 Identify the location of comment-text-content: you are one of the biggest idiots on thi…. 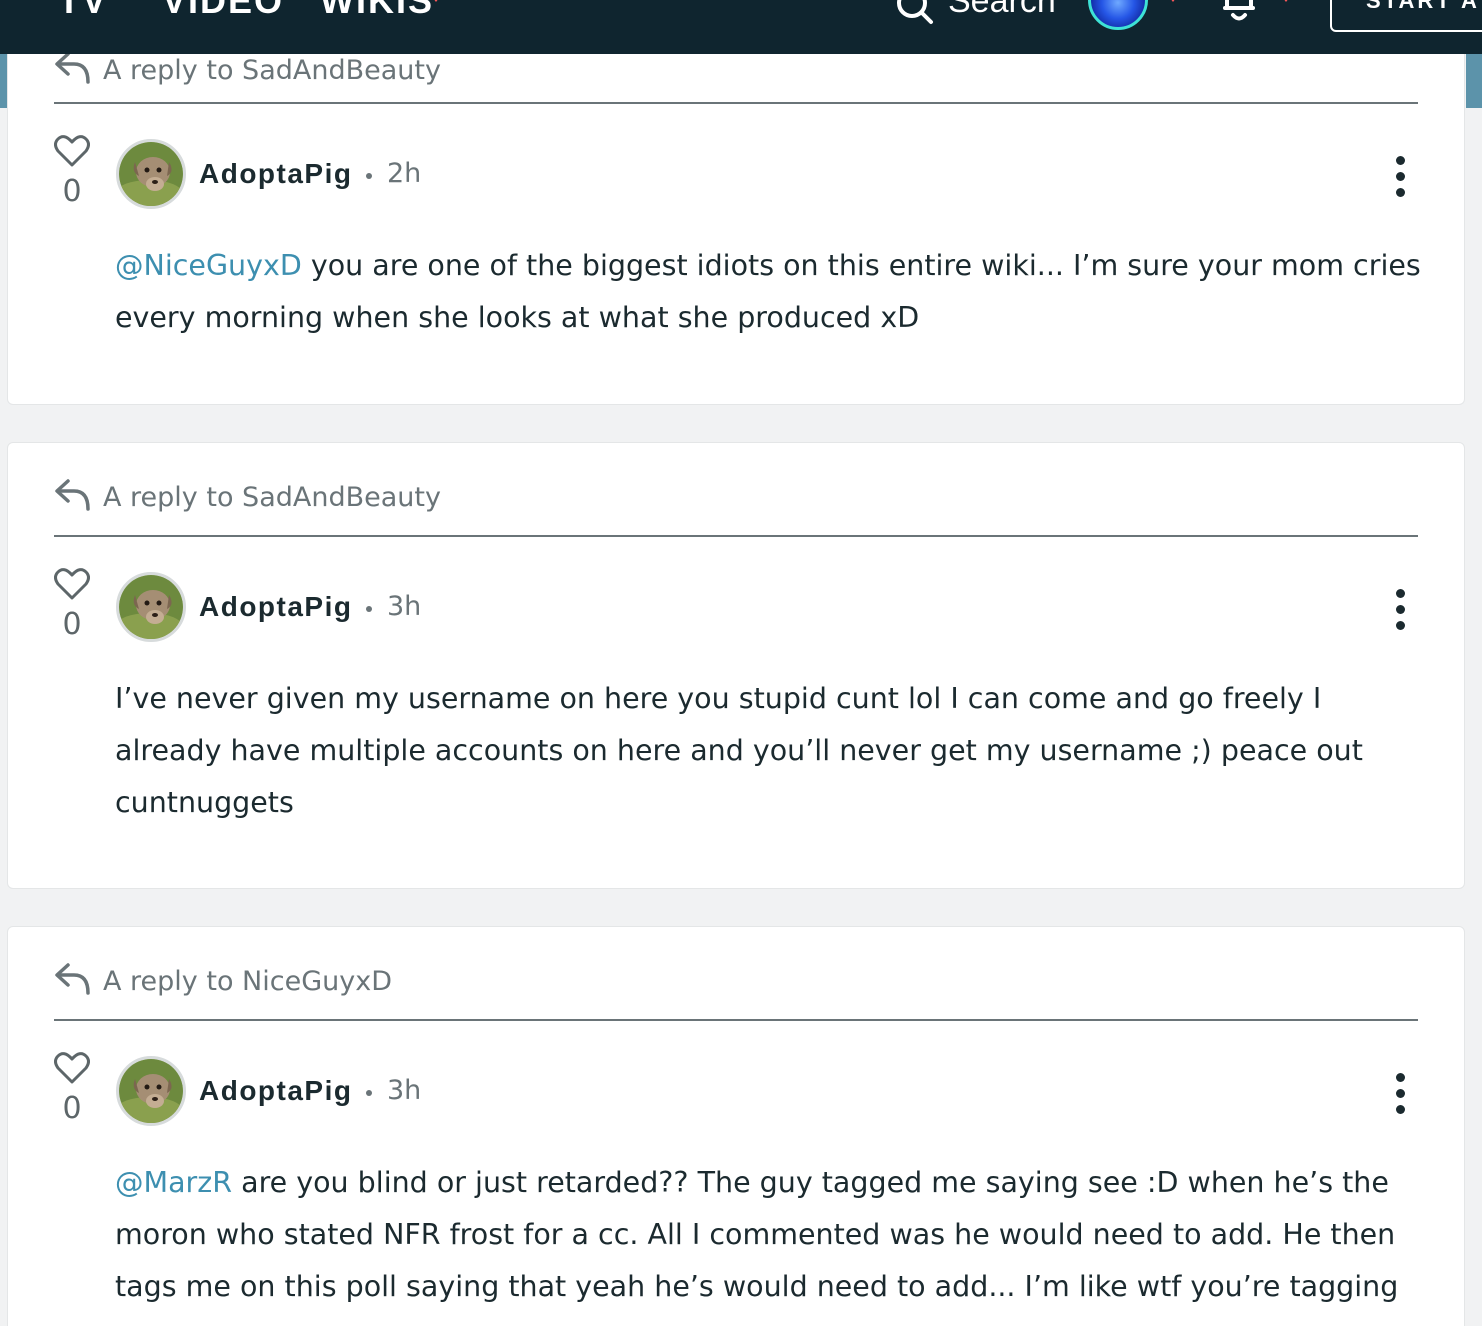
(768, 291).